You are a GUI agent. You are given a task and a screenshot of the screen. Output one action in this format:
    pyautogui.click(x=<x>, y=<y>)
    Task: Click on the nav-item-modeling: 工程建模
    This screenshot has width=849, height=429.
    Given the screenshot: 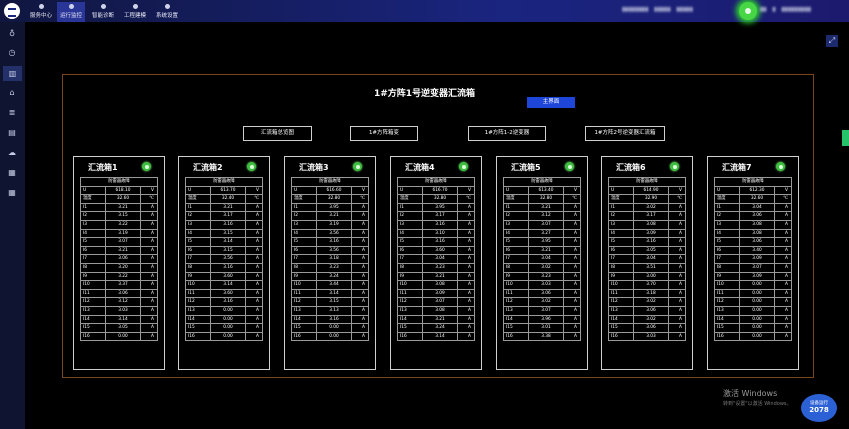 What is the action you would take?
    pyautogui.click(x=135, y=12)
    